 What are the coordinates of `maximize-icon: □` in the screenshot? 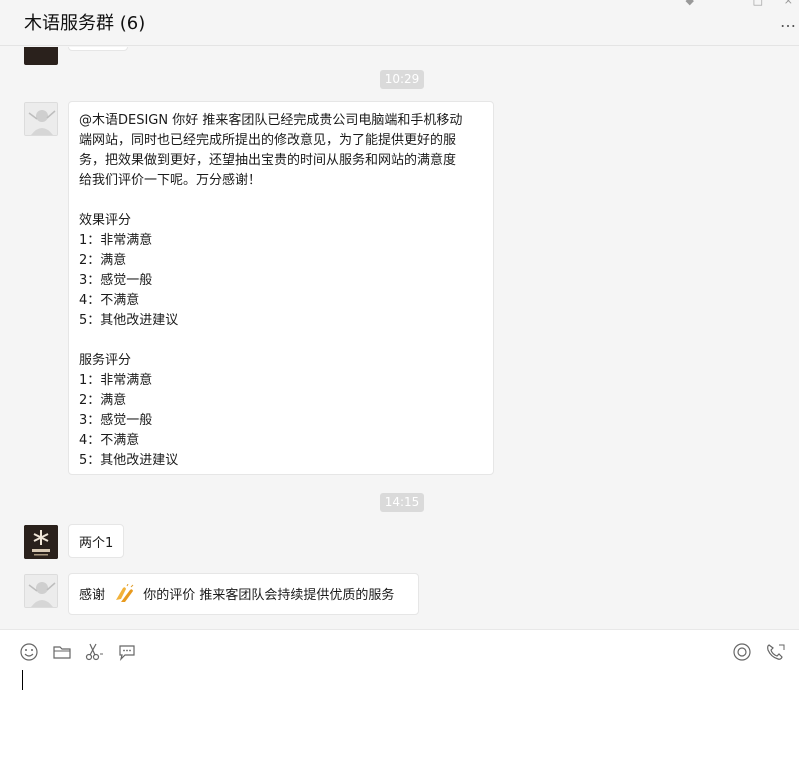 It's located at (758, 3).